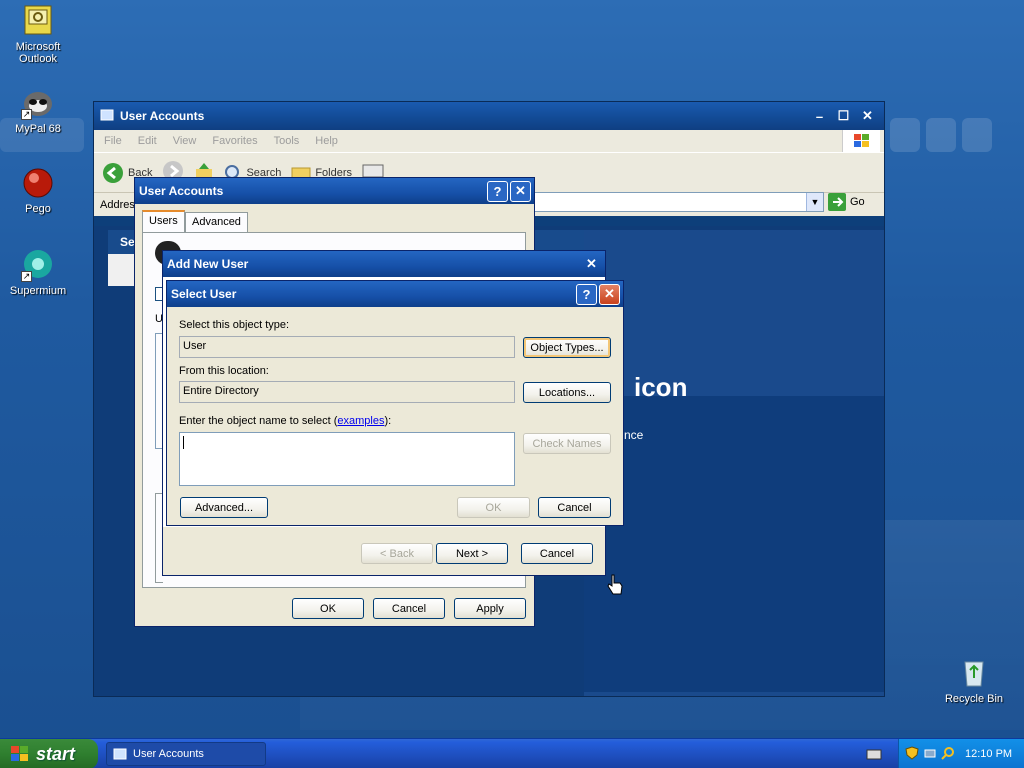  I want to click on menu-file: File, so click(113, 141).